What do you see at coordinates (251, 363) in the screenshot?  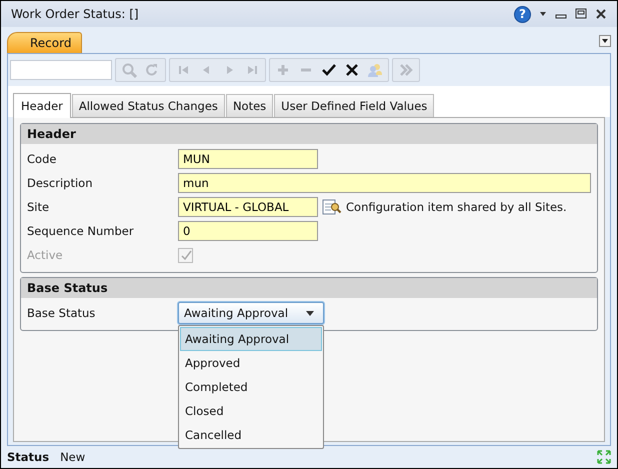 I see `list-item: Approved` at bounding box center [251, 363].